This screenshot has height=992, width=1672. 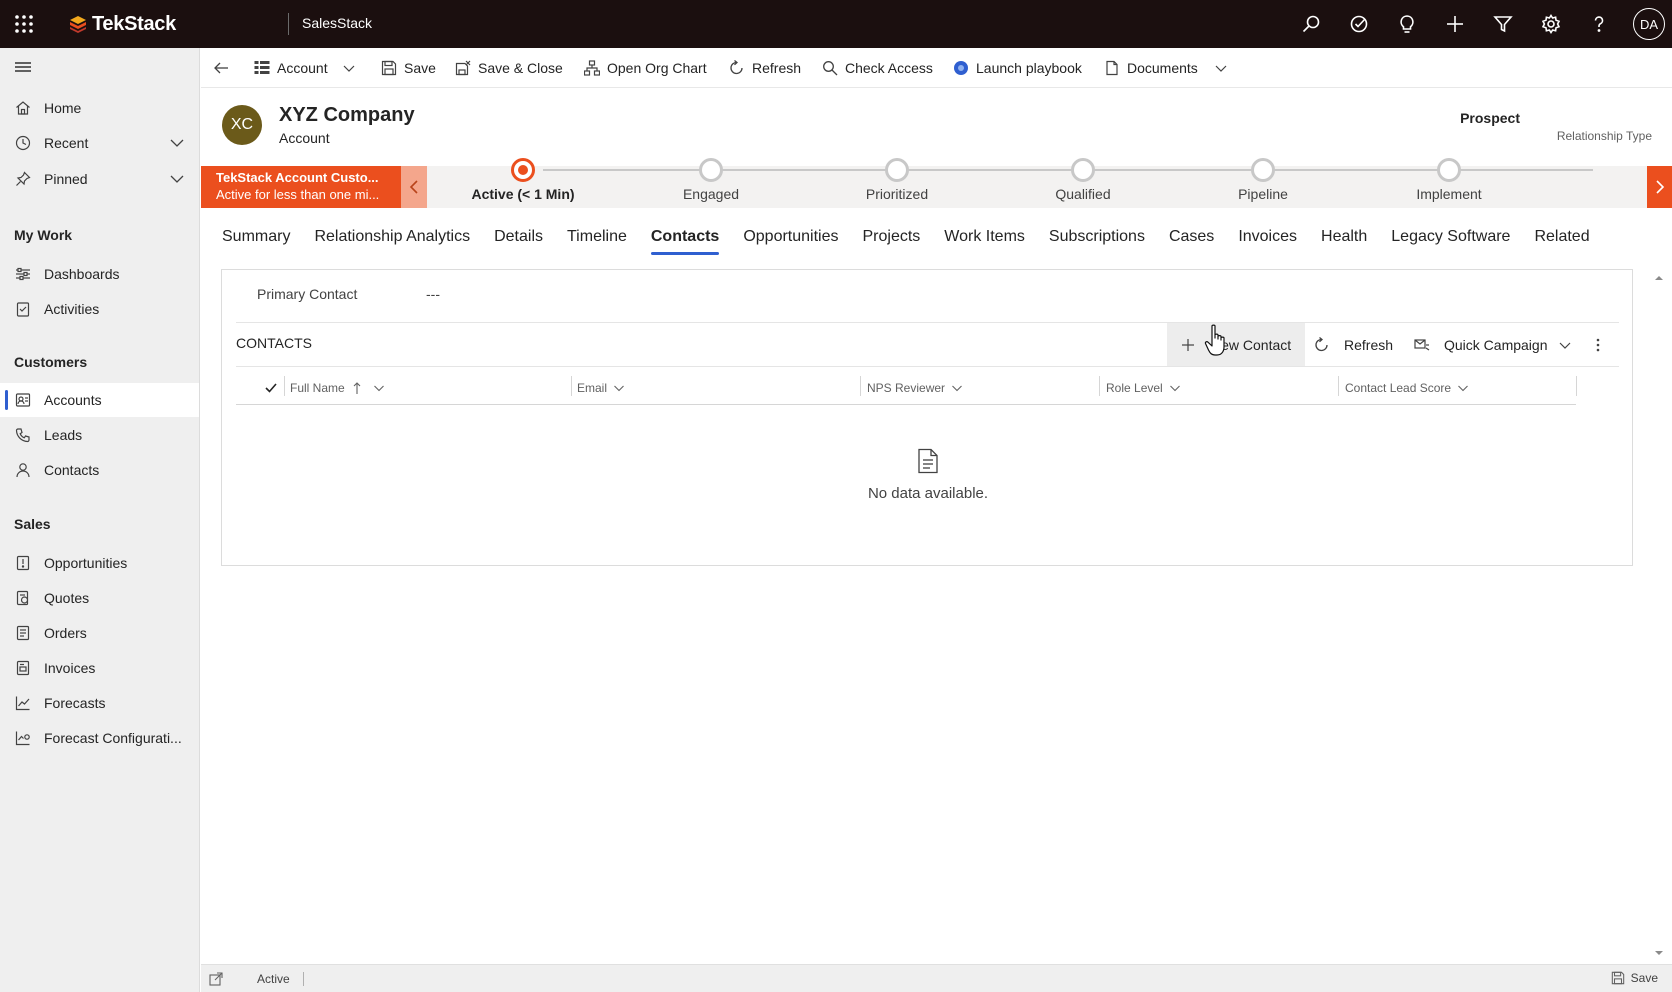 I want to click on process-stage: Implement, so click(x=1449, y=183).